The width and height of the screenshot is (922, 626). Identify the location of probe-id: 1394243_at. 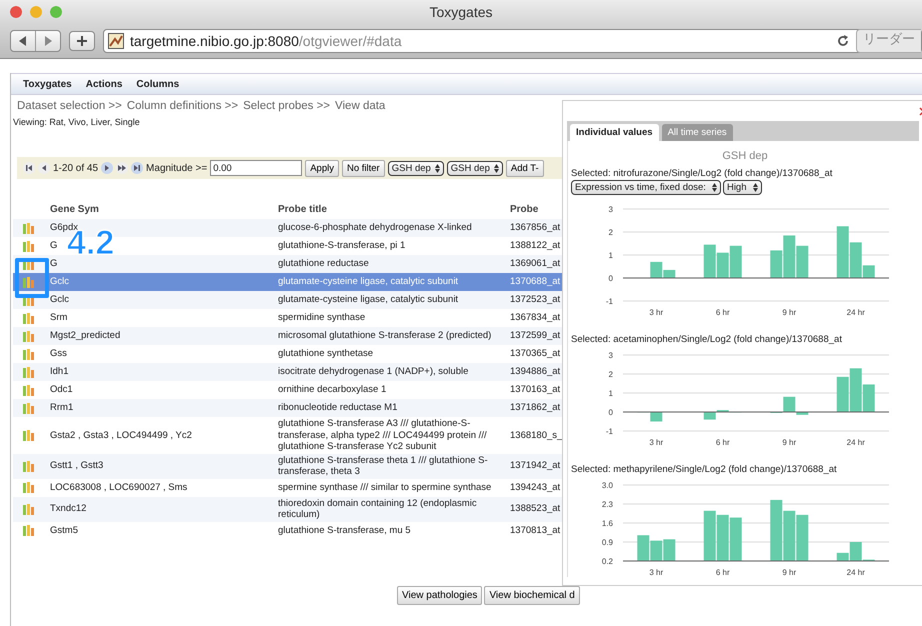
(535, 487).